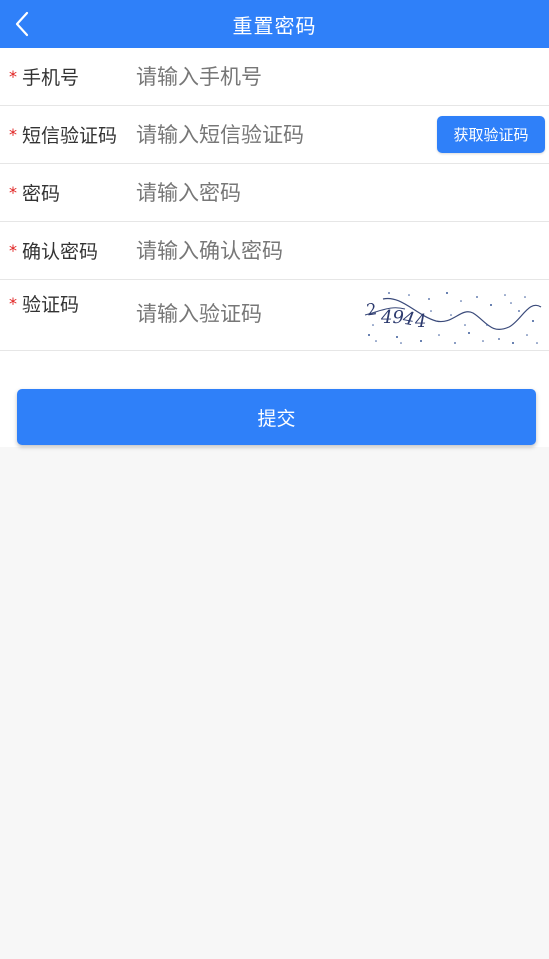 Image resolution: width=549 pixels, height=959 pixels. What do you see at coordinates (452, 317) in the screenshot?
I see `captcha-image: 2 49 4 4` at bounding box center [452, 317].